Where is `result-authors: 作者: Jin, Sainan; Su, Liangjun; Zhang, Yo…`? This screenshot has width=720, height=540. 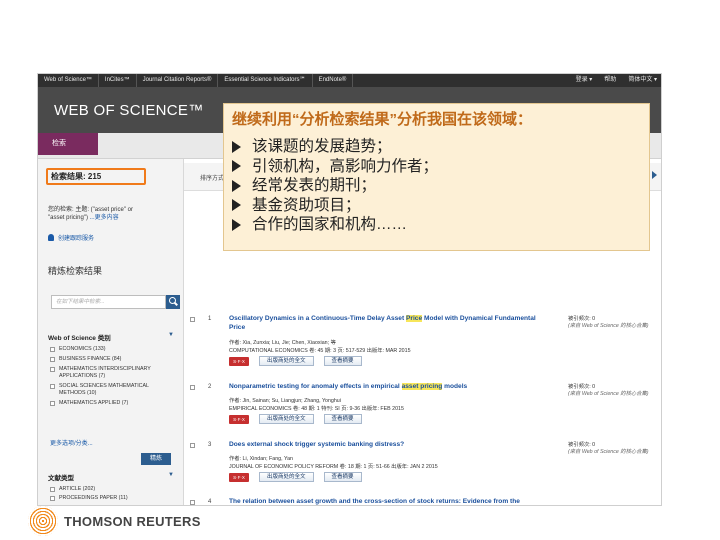
result-authors: 作者: Jin, Sainan; Su, Liangjun; Zhang, Yo… is located at coordinates (285, 401).